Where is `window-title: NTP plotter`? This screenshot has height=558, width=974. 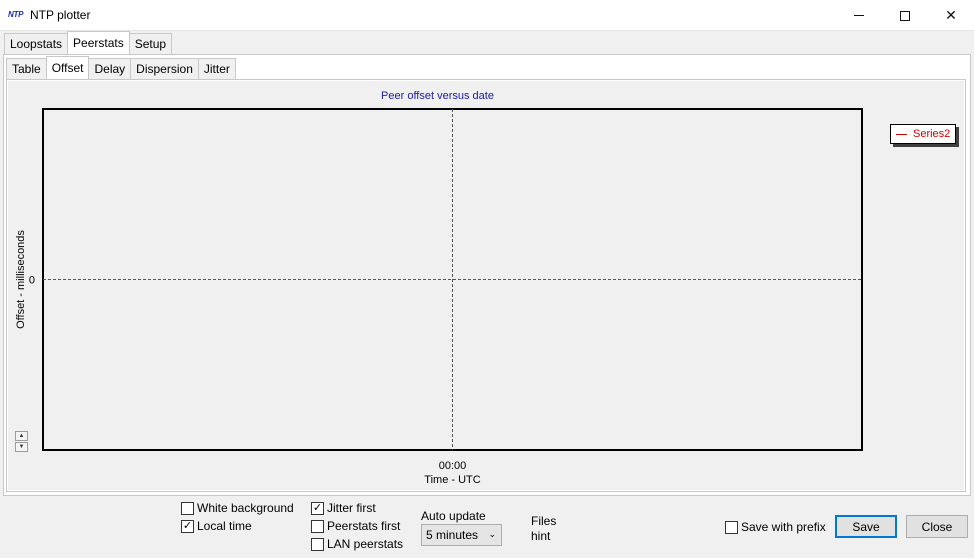 window-title: NTP plotter is located at coordinates (60, 15).